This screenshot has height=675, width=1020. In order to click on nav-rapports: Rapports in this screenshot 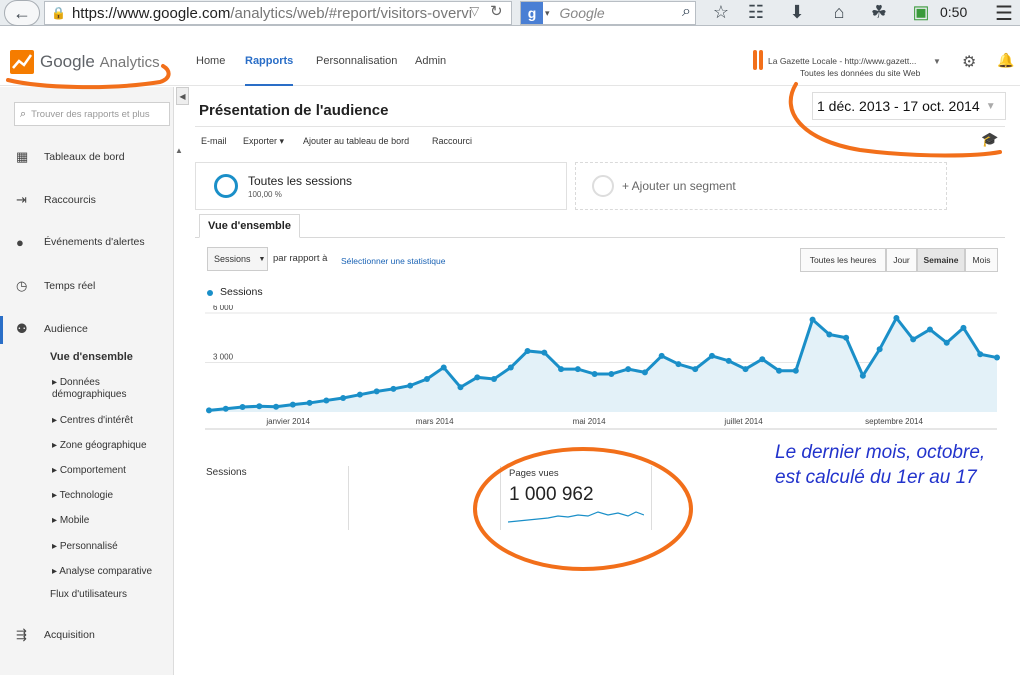, I will do `click(269, 61)`.